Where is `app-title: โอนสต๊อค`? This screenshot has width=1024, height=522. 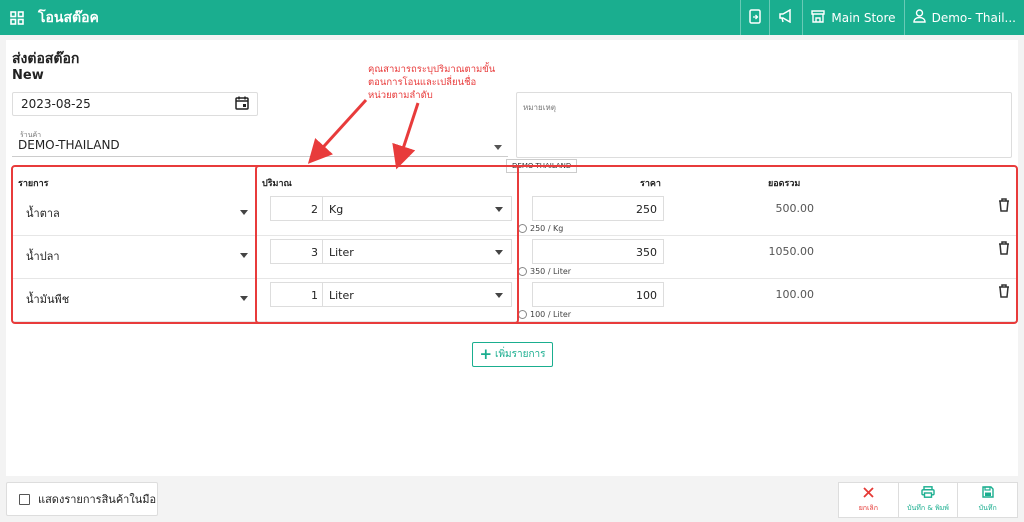 app-title: โอนสต๊อค is located at coordinates (68, 17).